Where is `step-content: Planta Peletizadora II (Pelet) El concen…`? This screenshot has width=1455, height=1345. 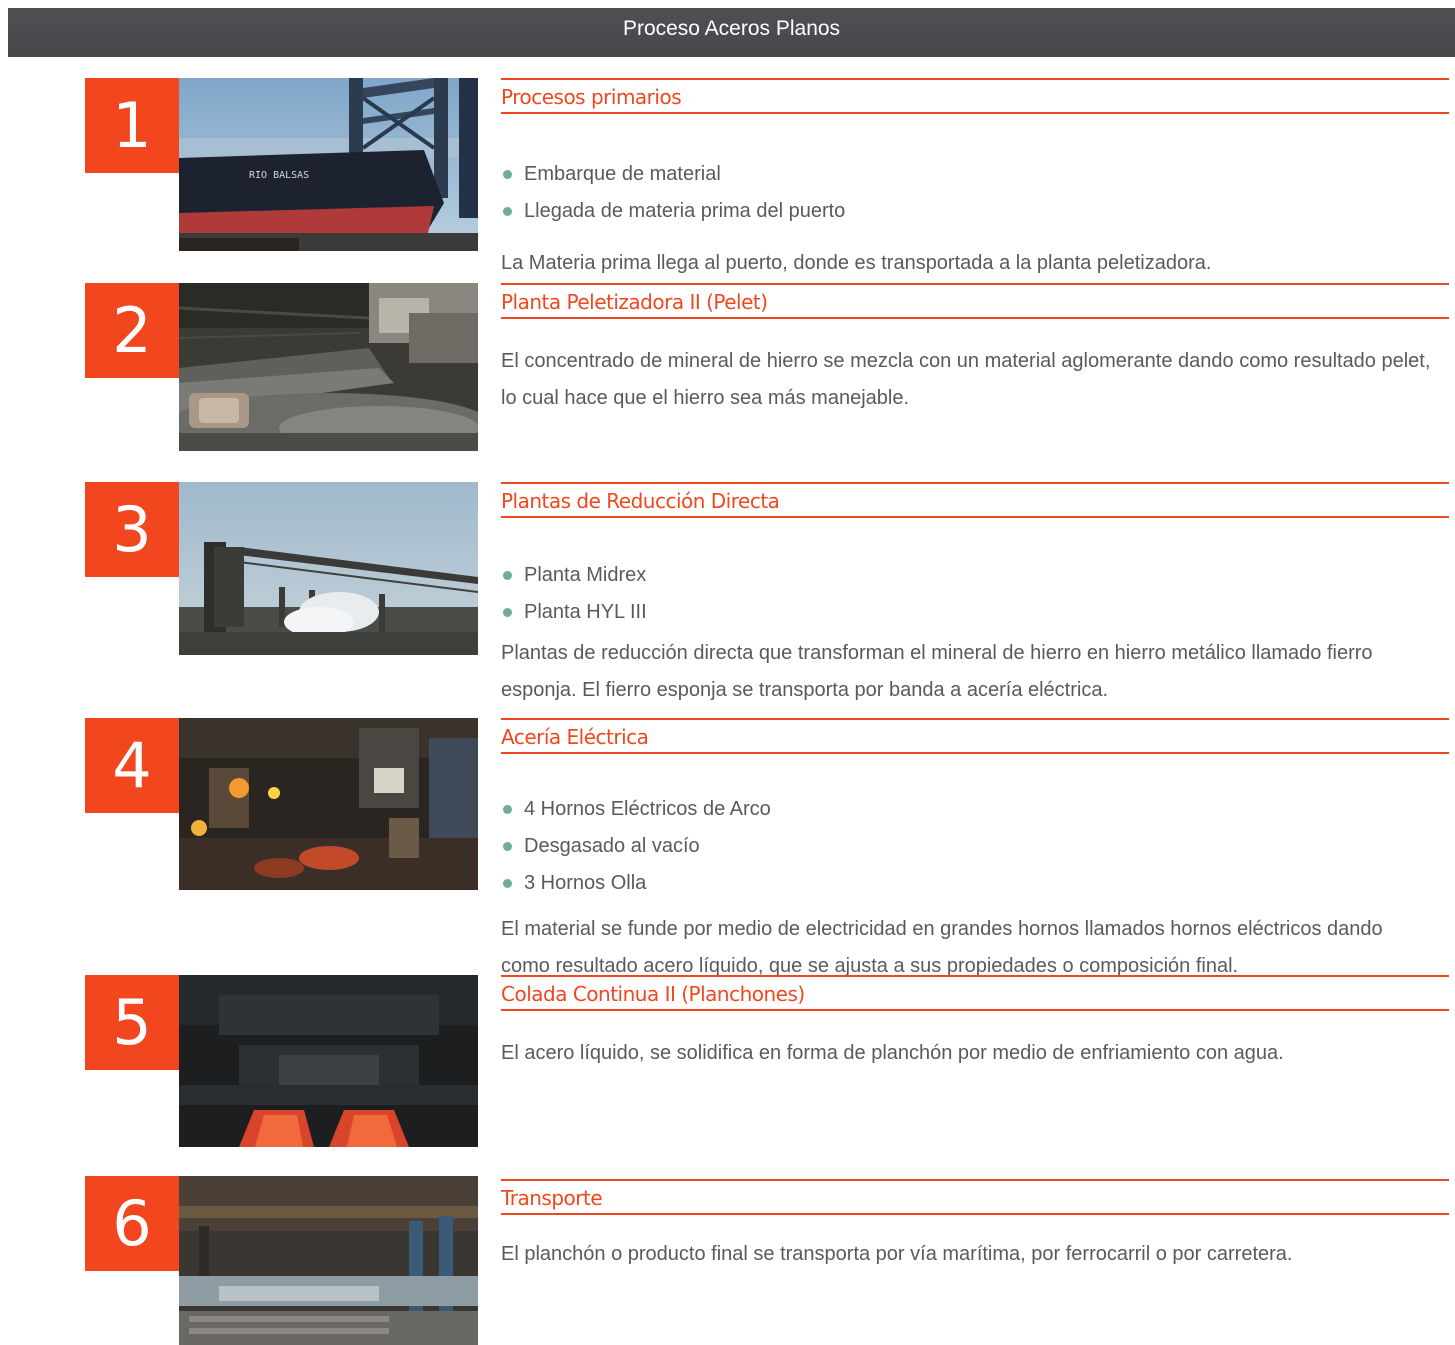
step-content: Planta Peletizadora II (Pelet) El concen… is located at coordinates (975, 350).